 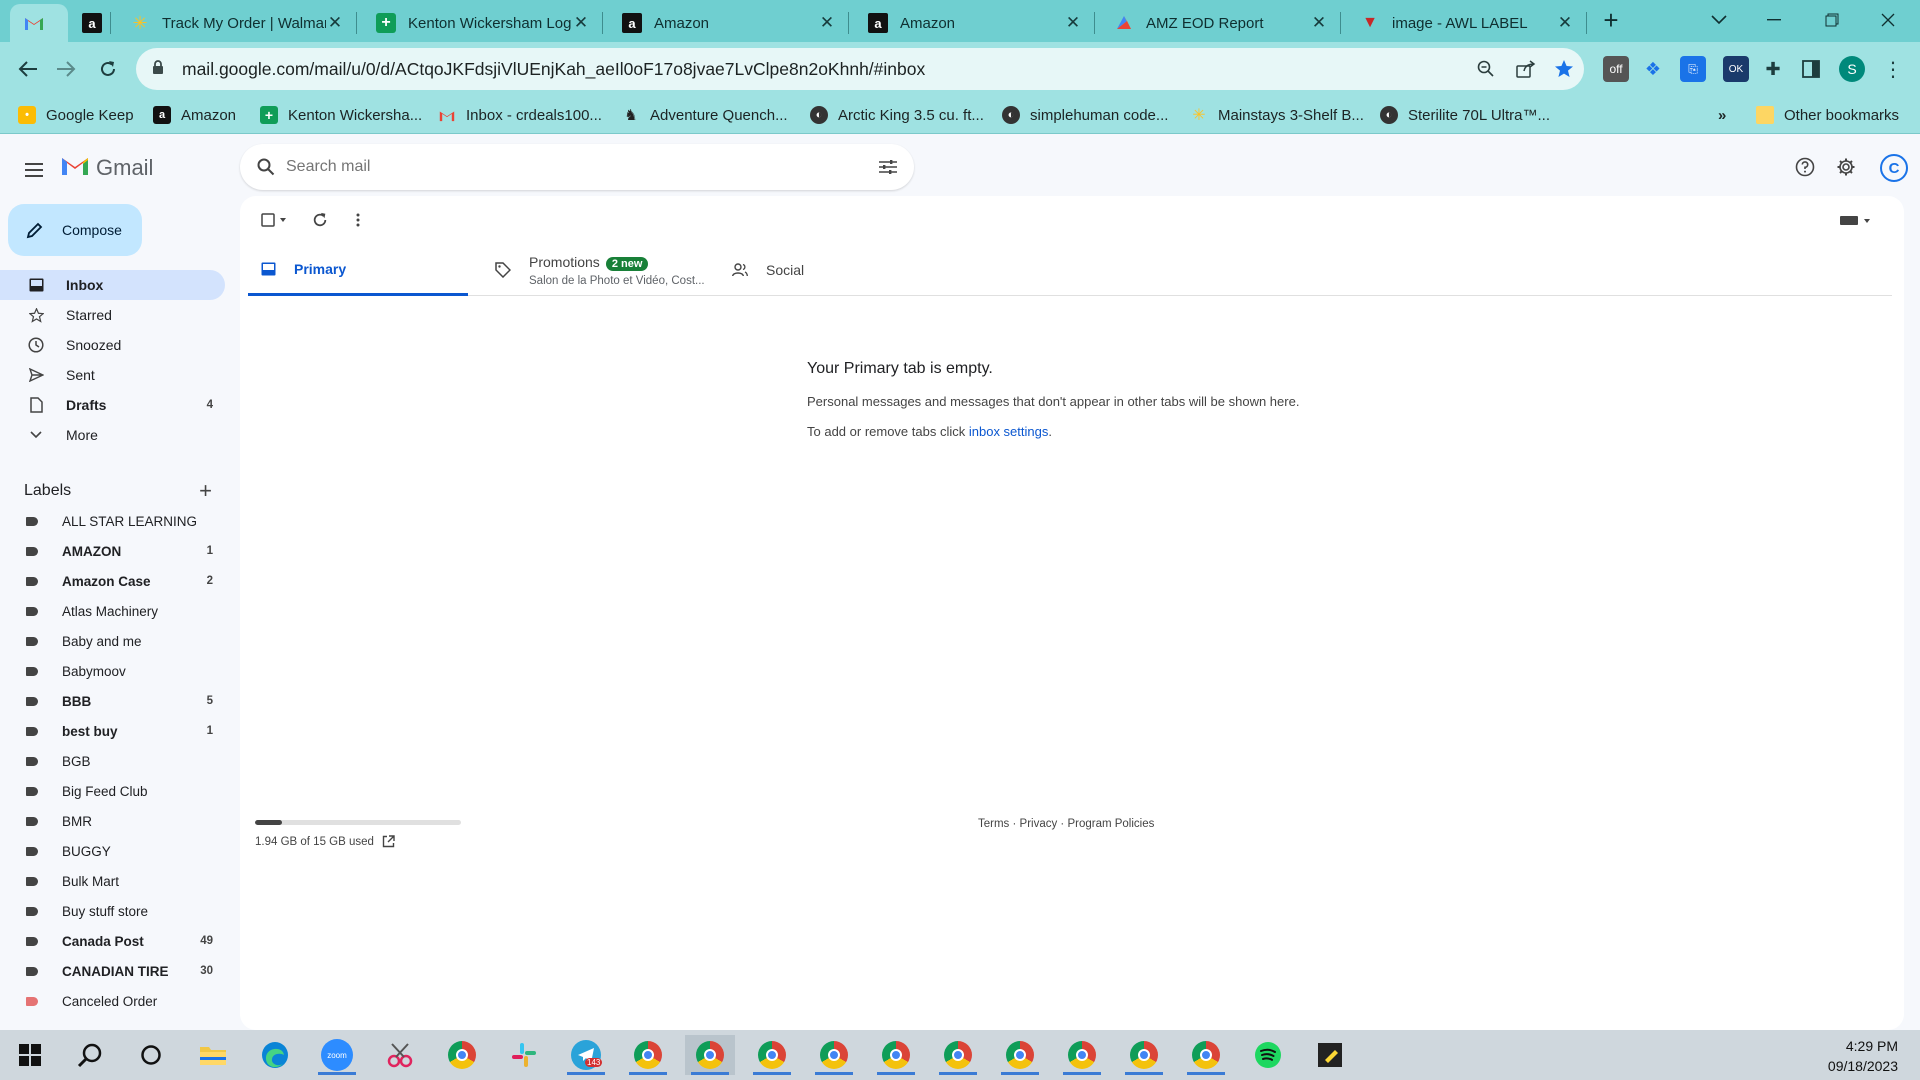 What do you see at coordinates (112, 851) in the screenshot?
I see `label-item: BUGGY` at bounding box center [112, 851].